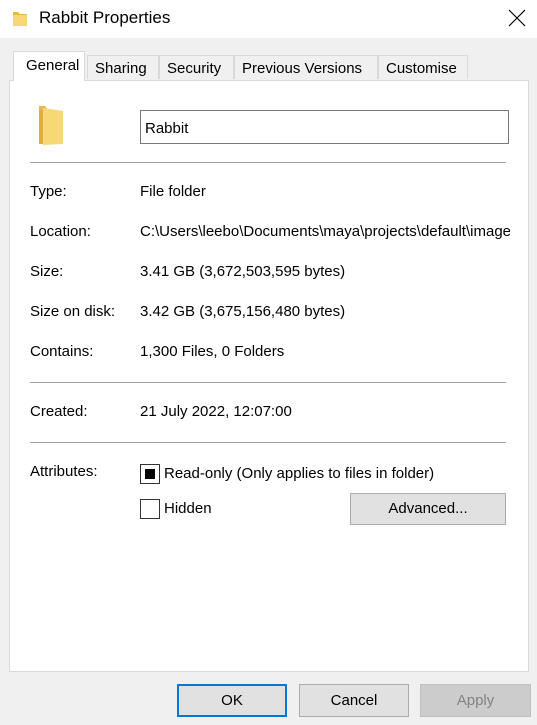 This screenshot has width=537, height=725. Describe the element at coordinates (73, 311) in the screenshot. I see `size-on-disk-label: Size on disk:` at that location.